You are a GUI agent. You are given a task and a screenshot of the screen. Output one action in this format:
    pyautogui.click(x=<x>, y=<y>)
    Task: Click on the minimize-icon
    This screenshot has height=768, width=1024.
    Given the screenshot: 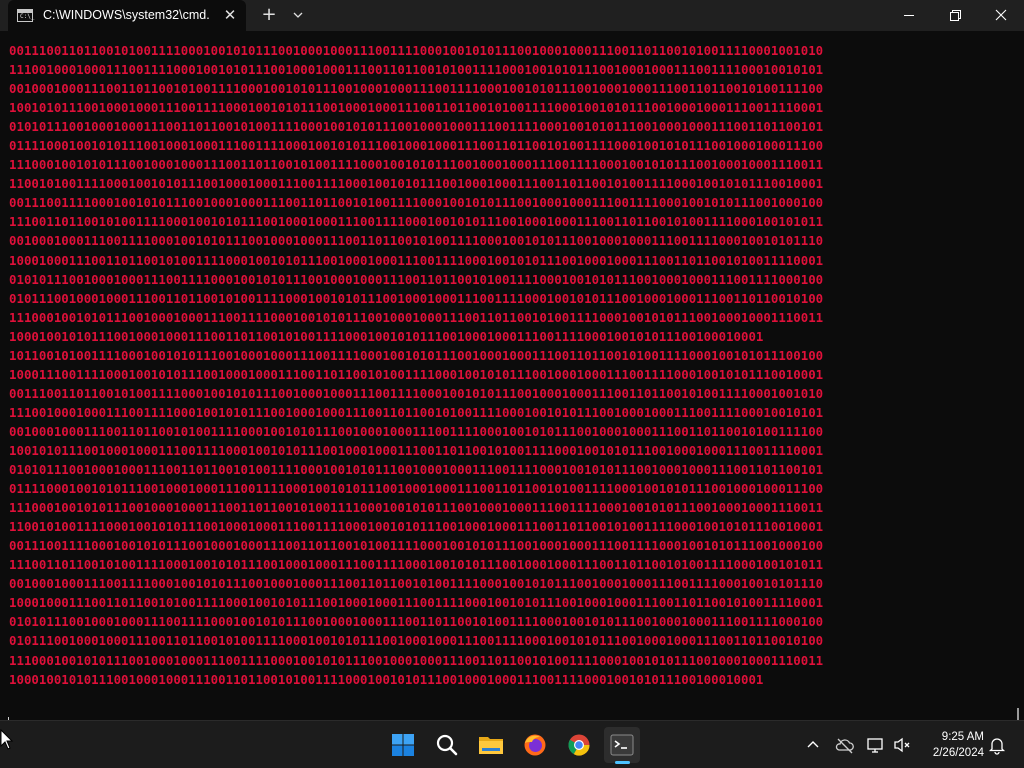 What is the action you would take?
    pyautogui.click(x=909, y=15)
    